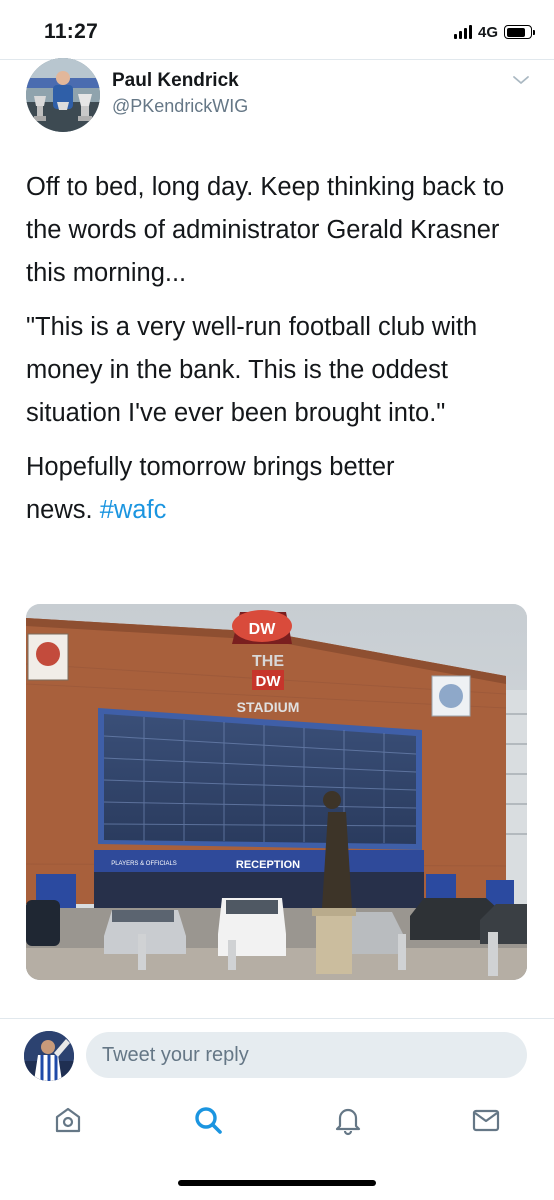  What do you see at coordinates (277, 1183) in the screenshot?
I see `home-indicator` at bounding box center [277, 1183].